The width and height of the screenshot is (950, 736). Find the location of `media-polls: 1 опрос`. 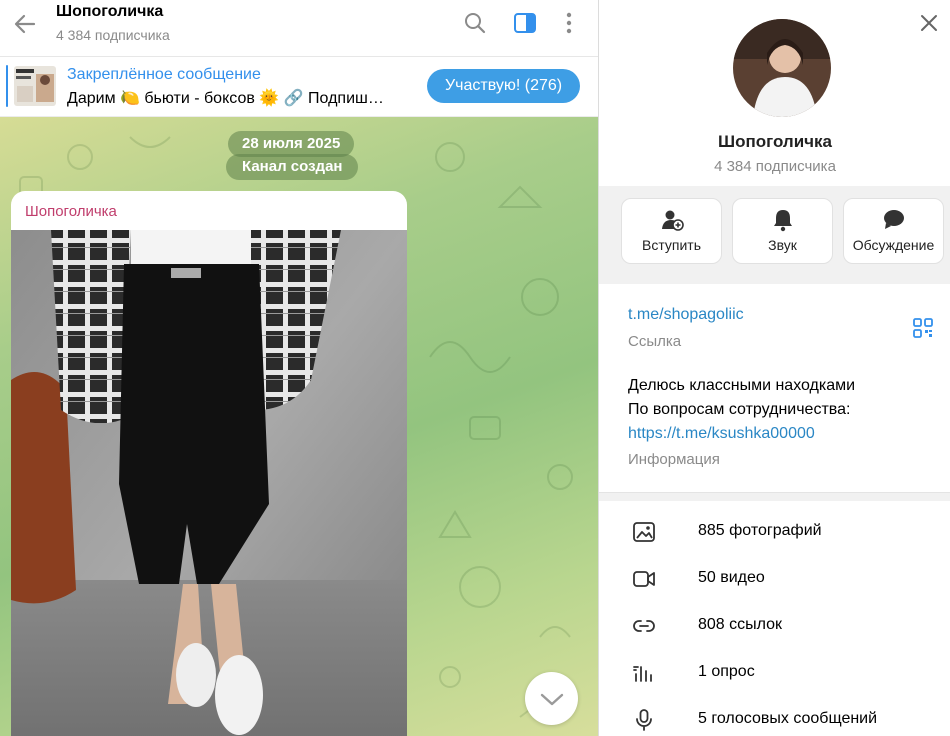

media-polls: 1 опрос is located at coordinates (774, 673).